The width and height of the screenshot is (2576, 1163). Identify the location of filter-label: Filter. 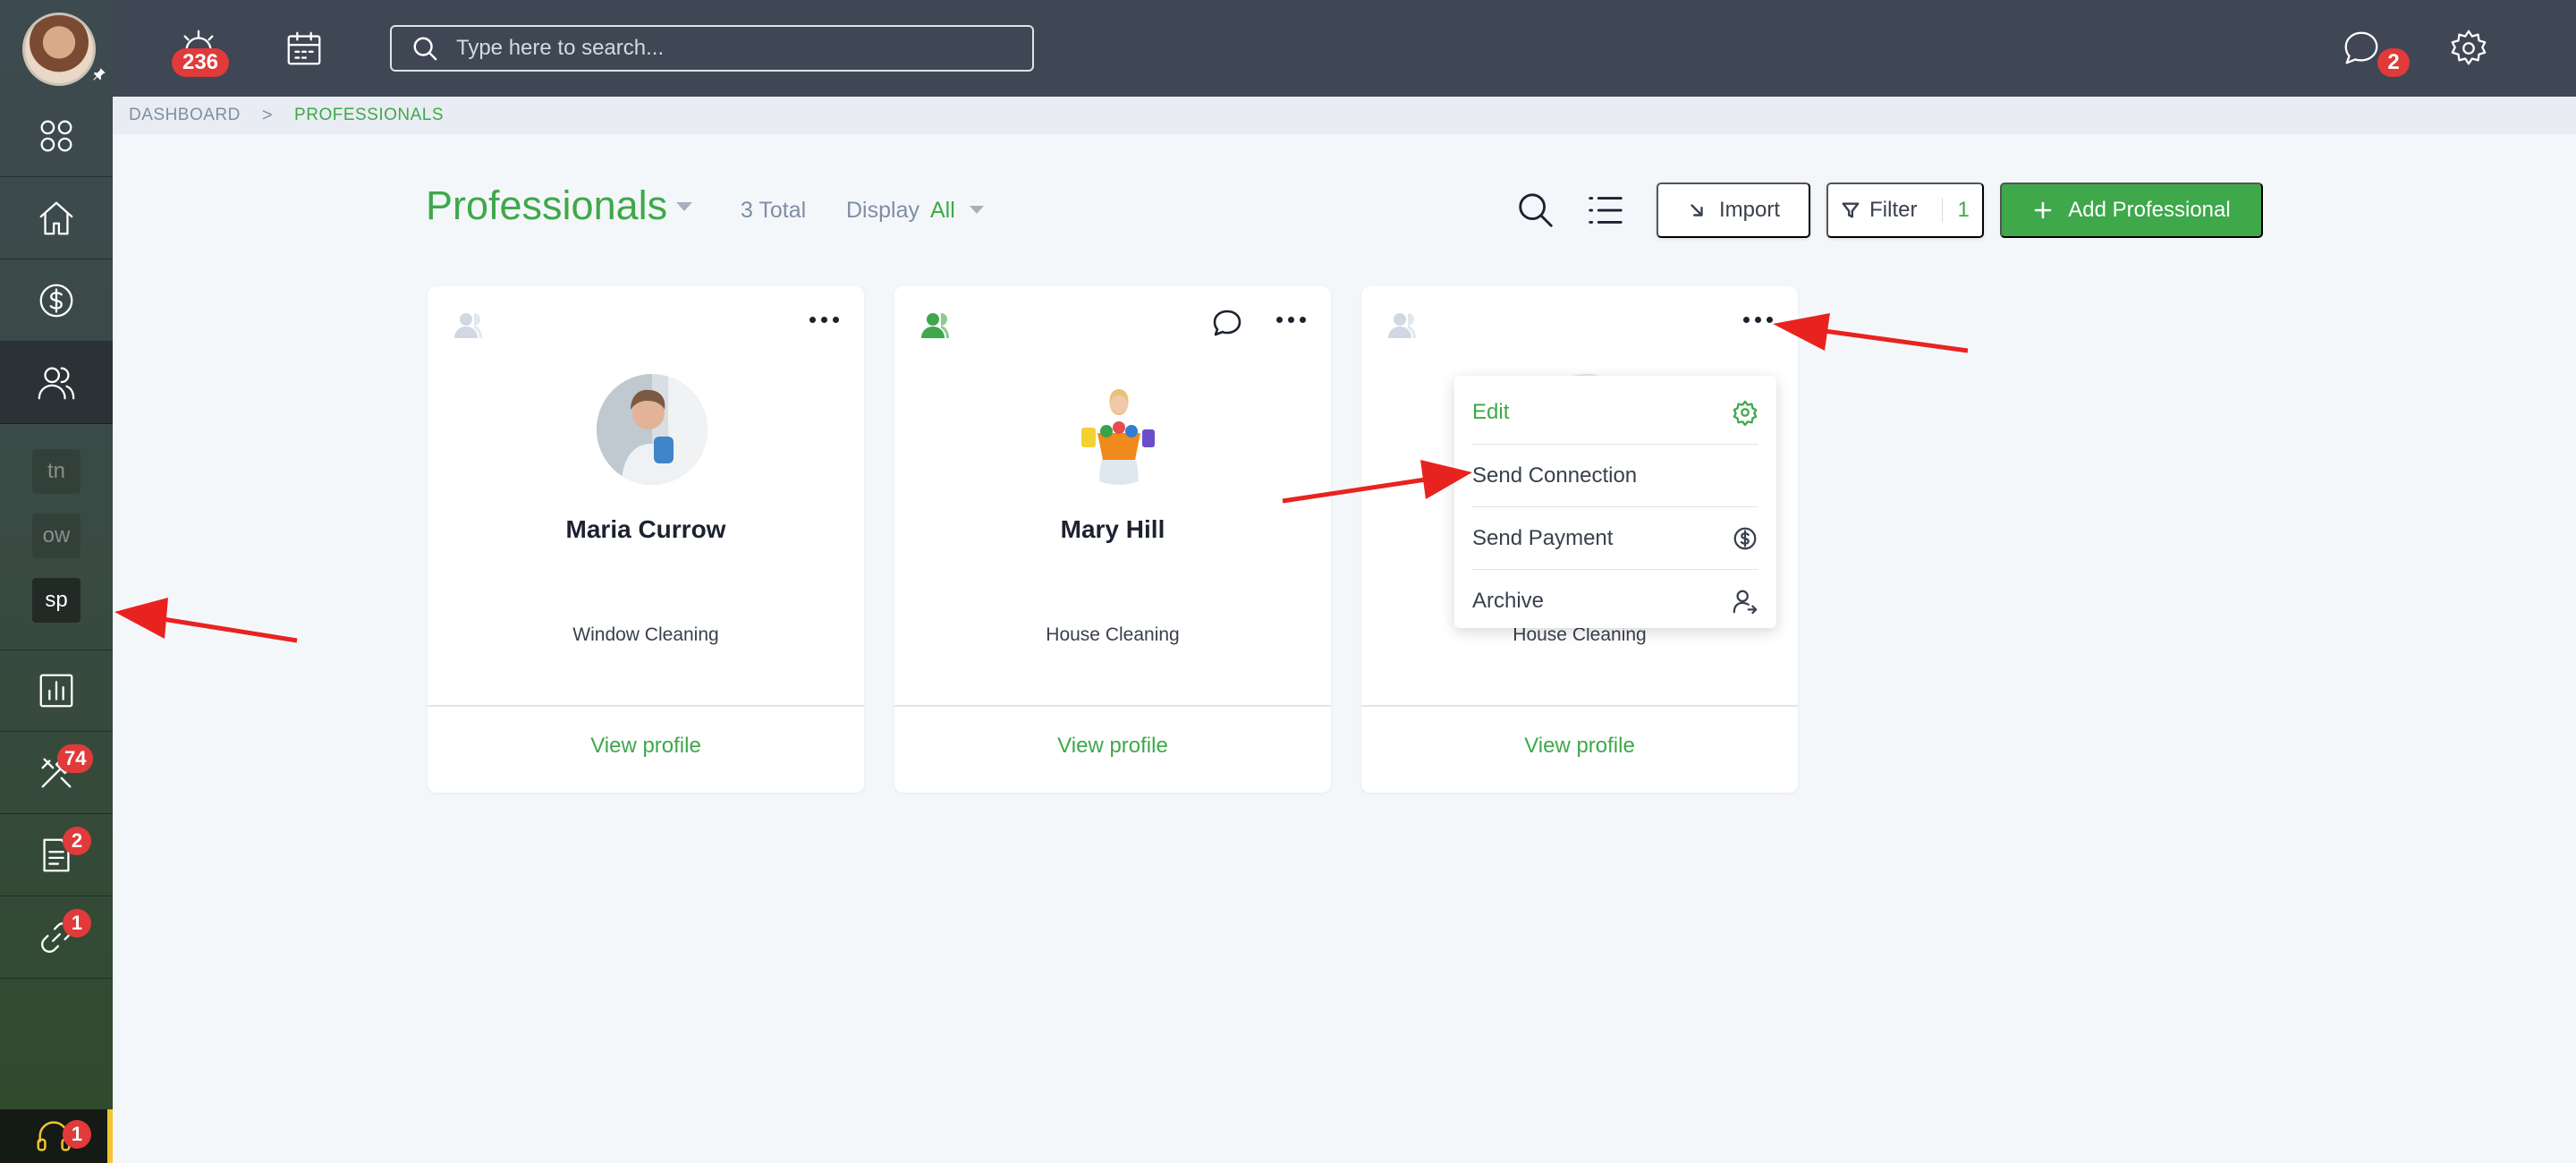
(1893, 210).